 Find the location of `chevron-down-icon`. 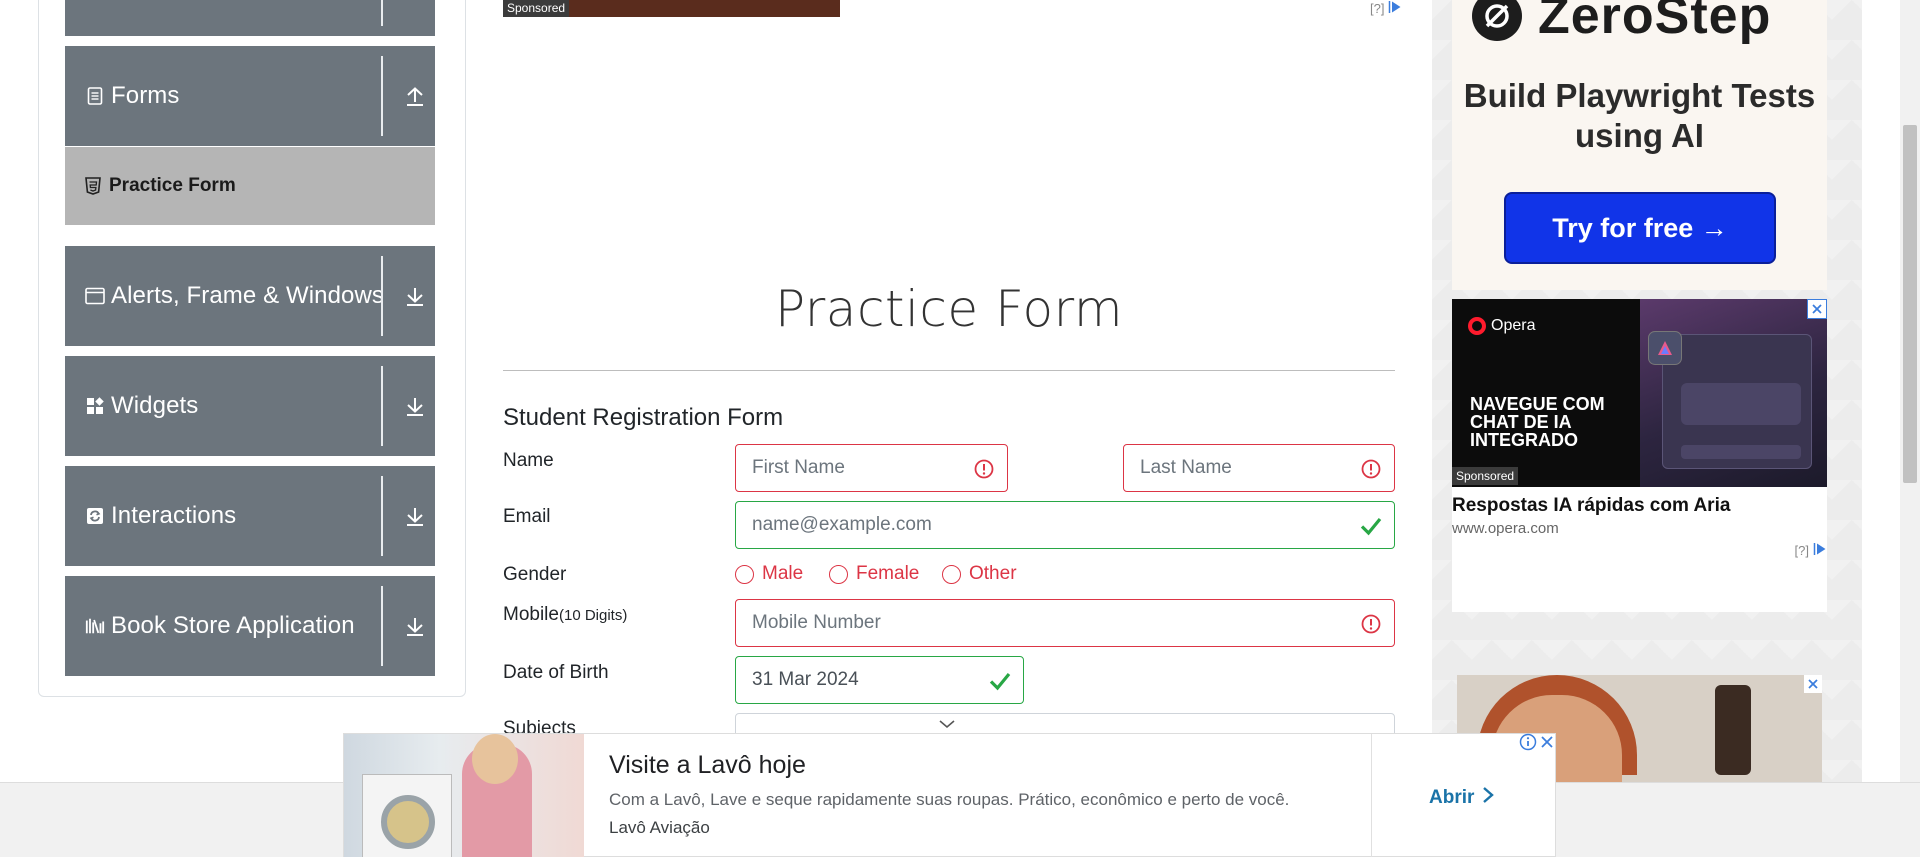

chevron-down-icon is located at coordinates (947, 725).